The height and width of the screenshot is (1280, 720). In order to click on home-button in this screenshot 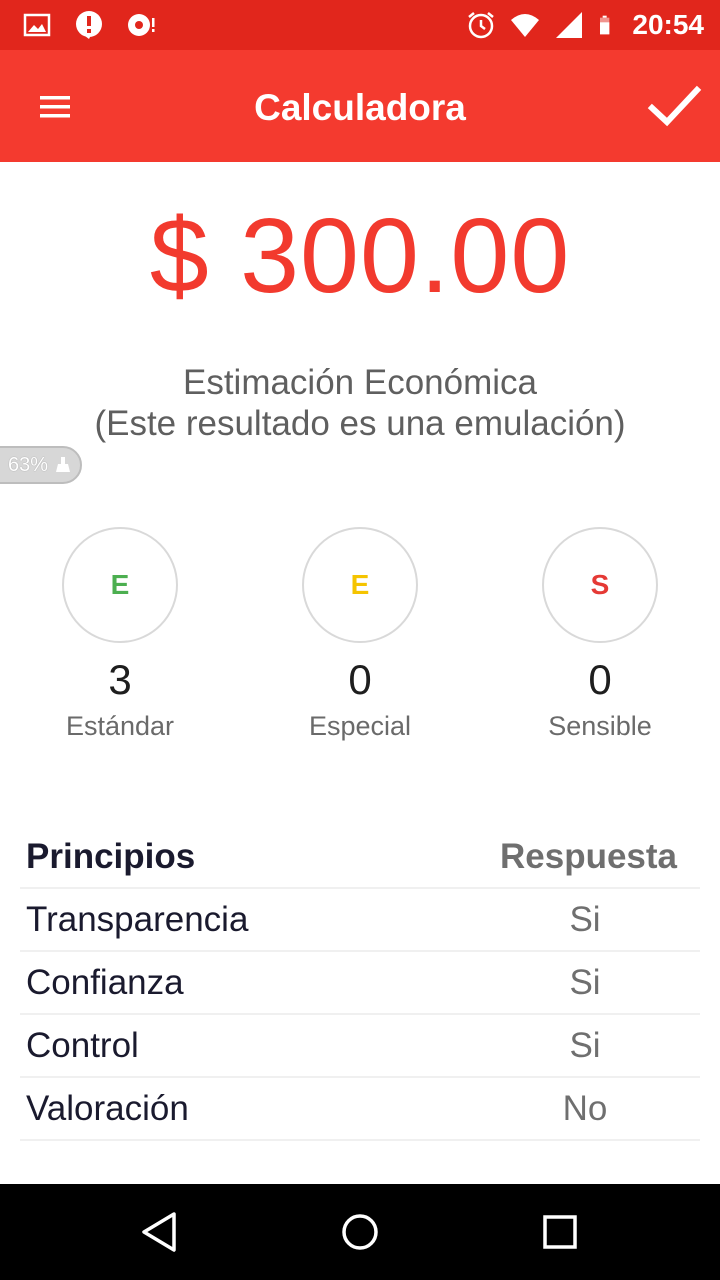, I will do `click(360, 1232)`.